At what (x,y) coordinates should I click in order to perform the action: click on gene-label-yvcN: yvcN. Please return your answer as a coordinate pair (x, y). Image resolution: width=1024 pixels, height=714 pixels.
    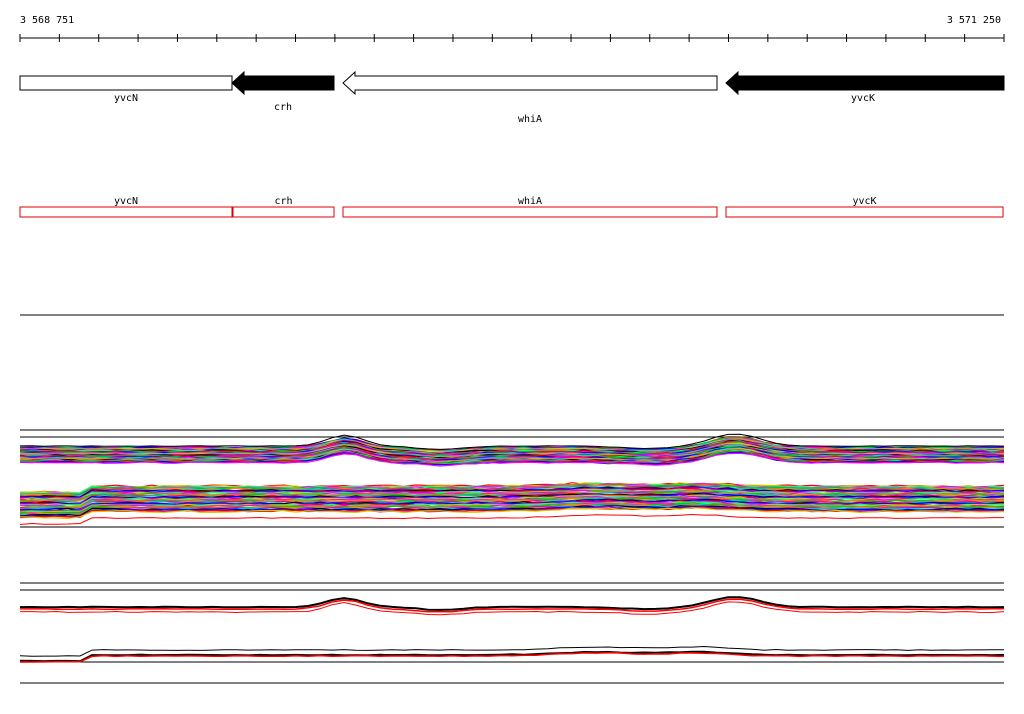
    Looking at the image, I should click on (126, 98).